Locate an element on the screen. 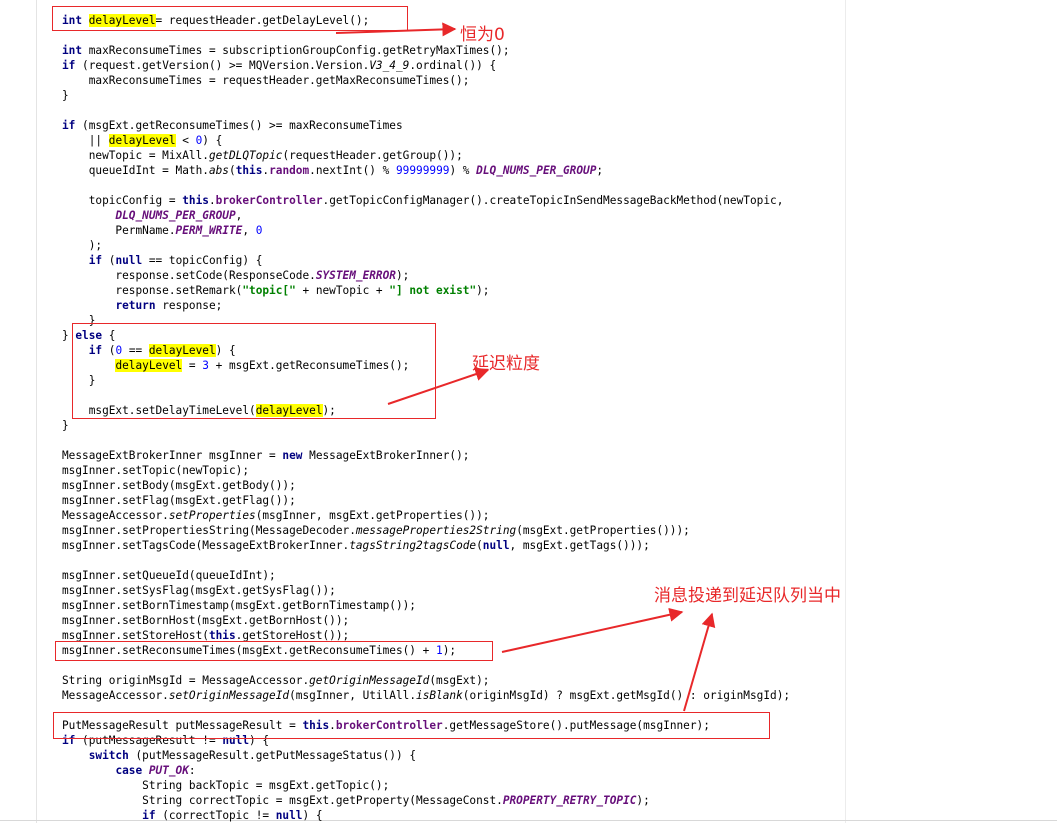  annotation-delay-granularity: 延迟粒度 is located at coordinates (506, 364).